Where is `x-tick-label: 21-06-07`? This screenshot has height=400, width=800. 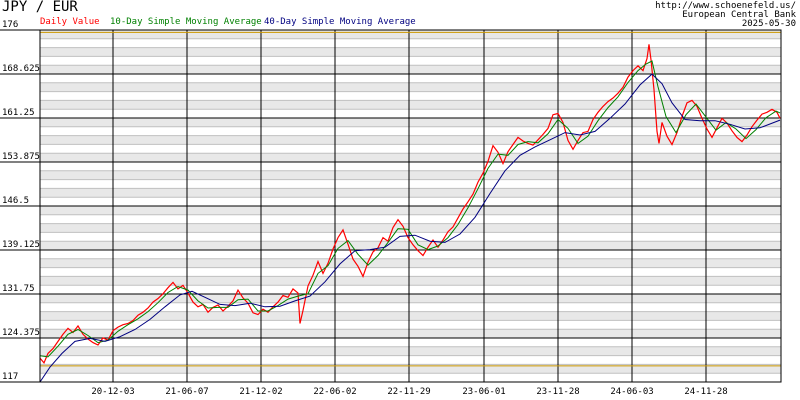
x-tick-label: 21-06-07 is located at coordinates (186, 392).